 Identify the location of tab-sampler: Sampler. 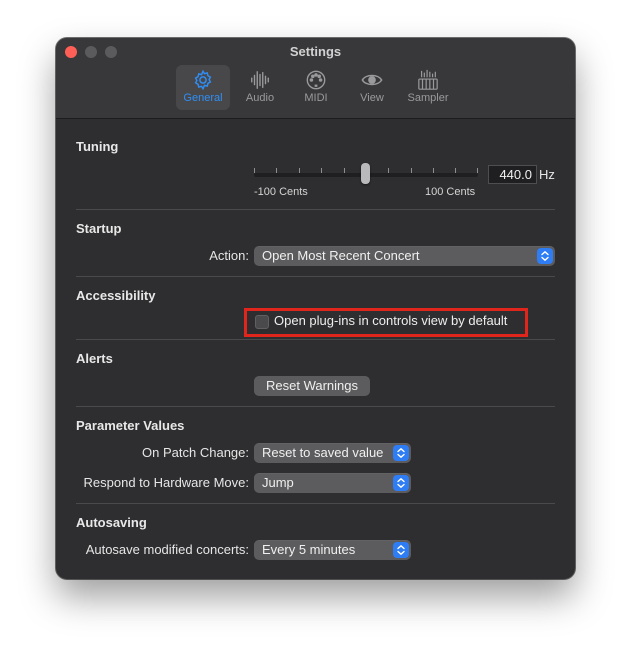
(428, 87).